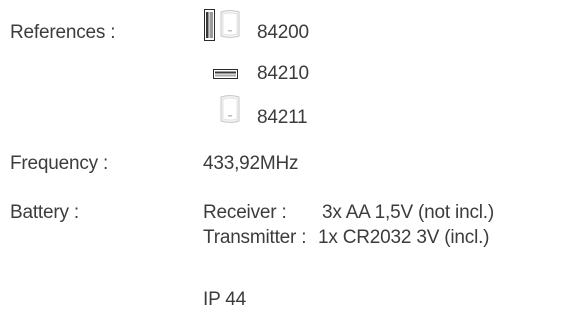 This screenshot has height=325, width=574. Describe the element at coordinates (225, 74) in the screenshot. I see `flat-transmitter-icon` at that location.